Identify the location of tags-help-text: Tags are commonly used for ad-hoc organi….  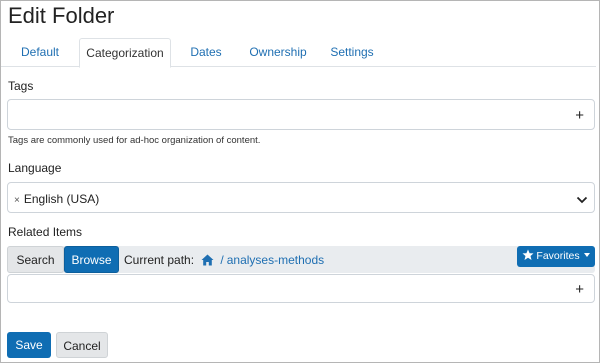
(134, 140).